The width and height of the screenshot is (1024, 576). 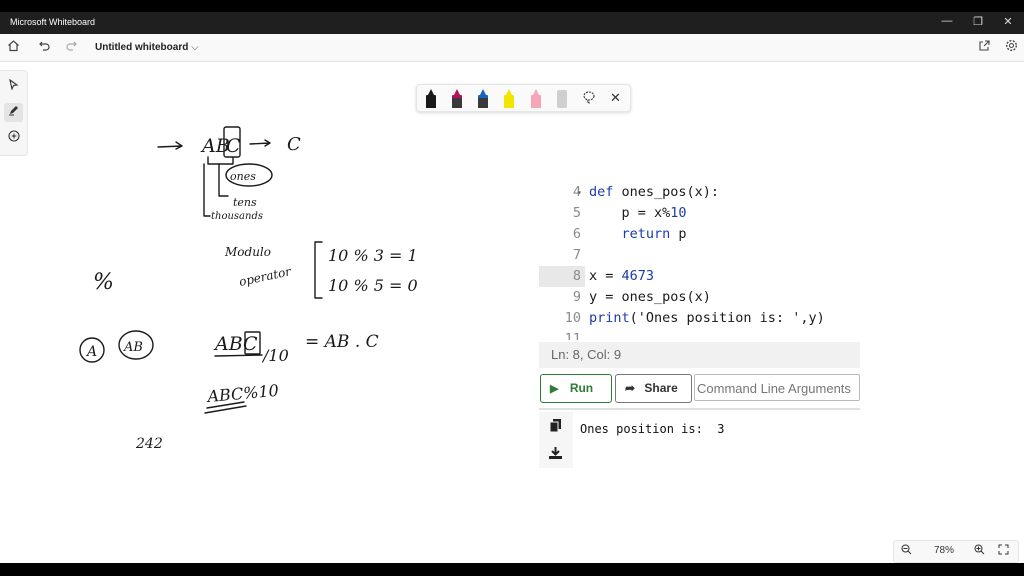 What do you see at coordinates (581, 388) in the screenshot?
I see `run-label: Run` at bounding box center [581, 388].